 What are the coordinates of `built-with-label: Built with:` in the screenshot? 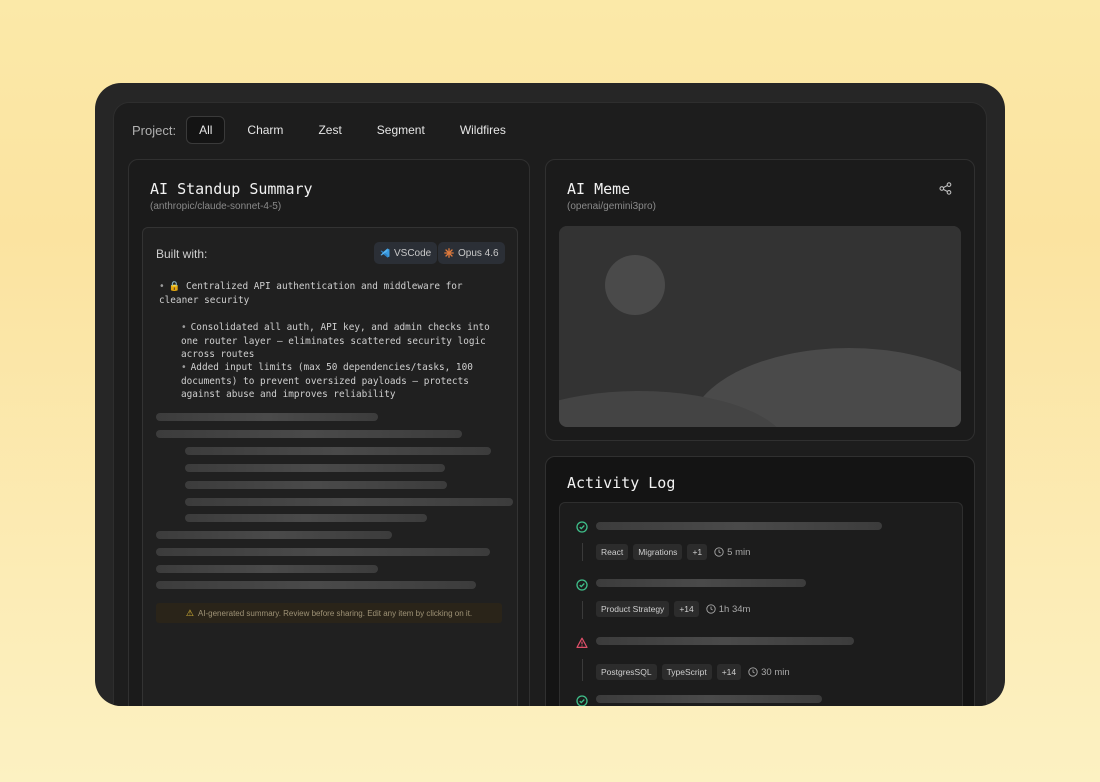 It's located at (182, 254).